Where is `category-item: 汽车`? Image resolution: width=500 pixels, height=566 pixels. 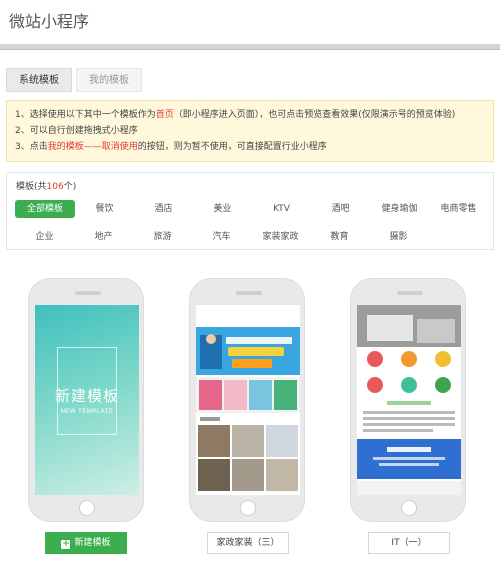 category-item: 汽车 is located at coordinates (221, 237).